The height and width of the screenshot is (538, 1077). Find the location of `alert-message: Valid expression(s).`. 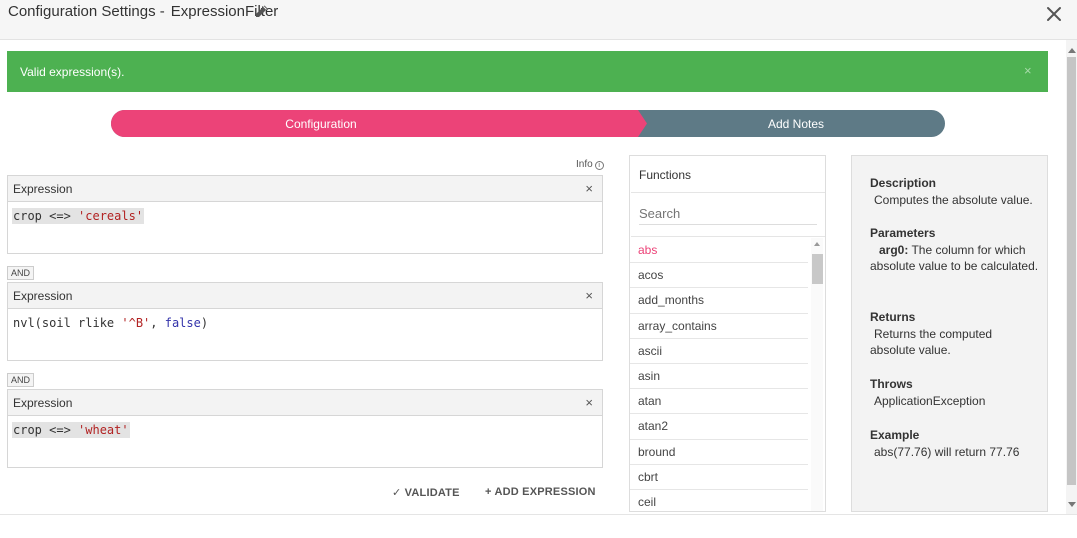

alert-message: Valid expression(s). is located at coordinates (72, 72).